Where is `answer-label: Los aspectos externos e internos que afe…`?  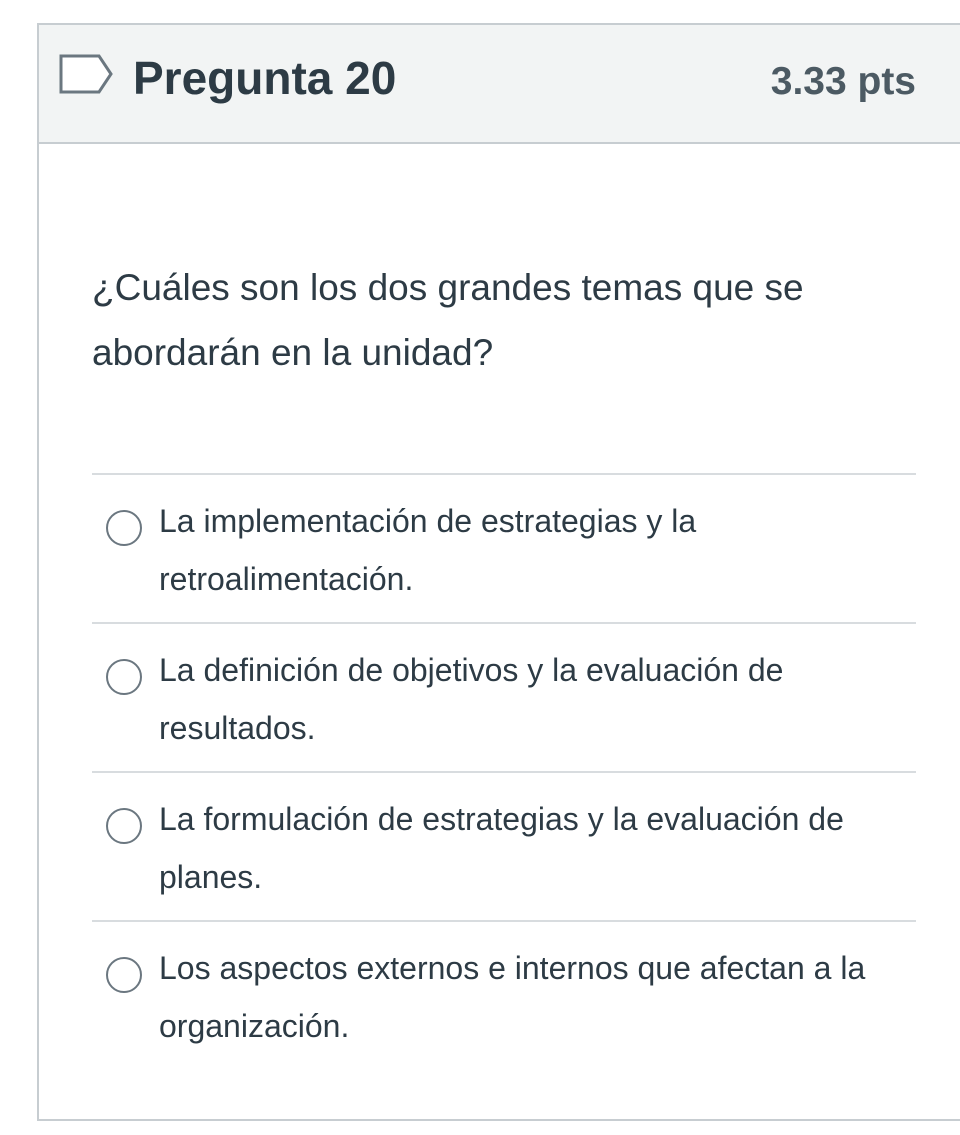
answer-label: Los aspectos externos e internos que afe… is located at coordinates (529, 997).